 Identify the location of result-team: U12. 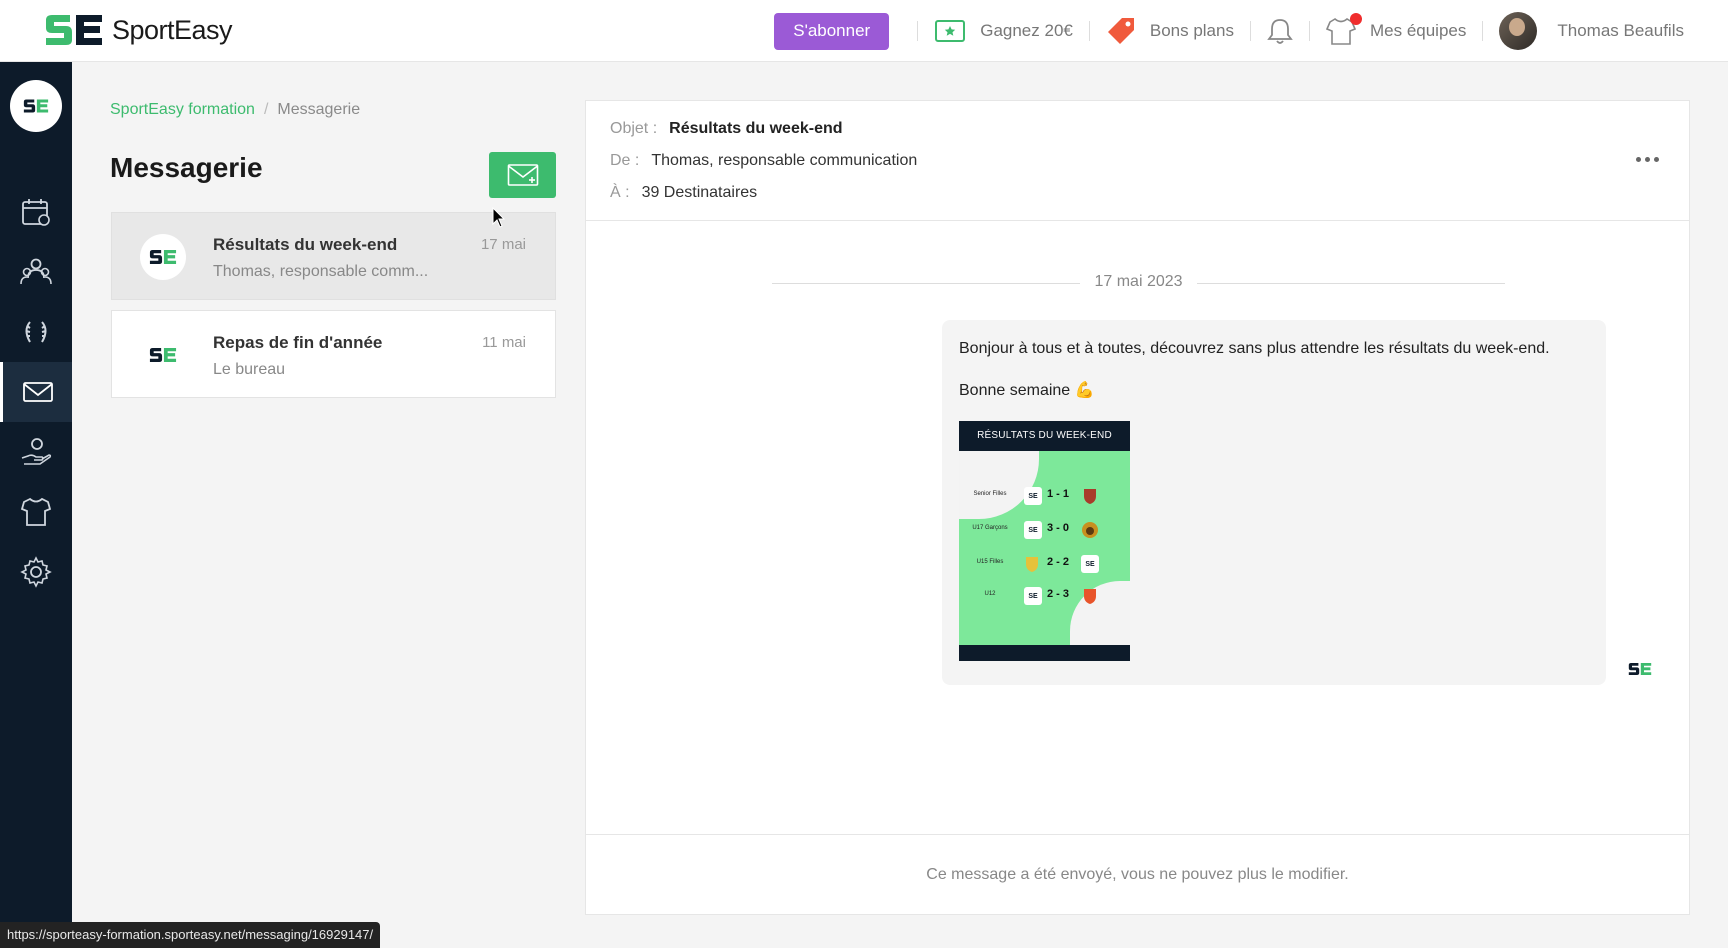
(990, 594).